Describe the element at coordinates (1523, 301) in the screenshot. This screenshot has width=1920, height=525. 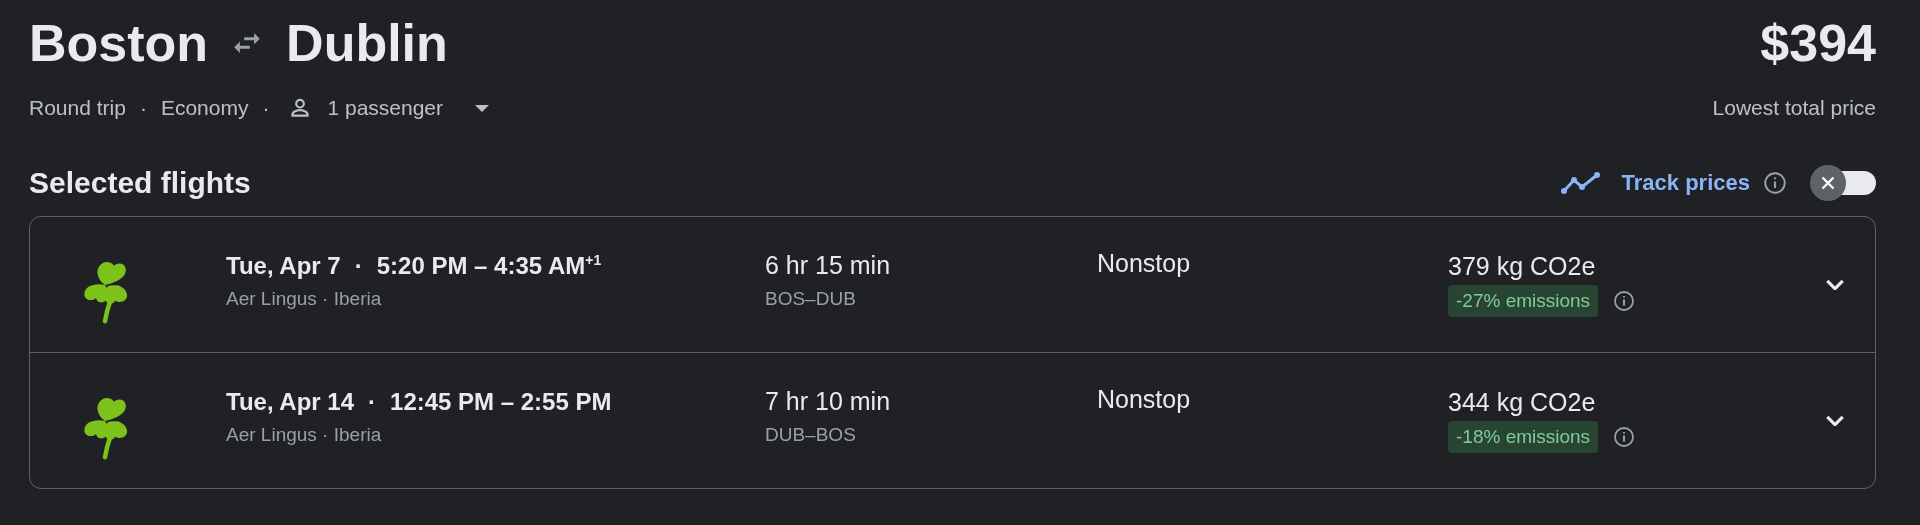
I see `emissions-badge: -27% emissions` at that location.